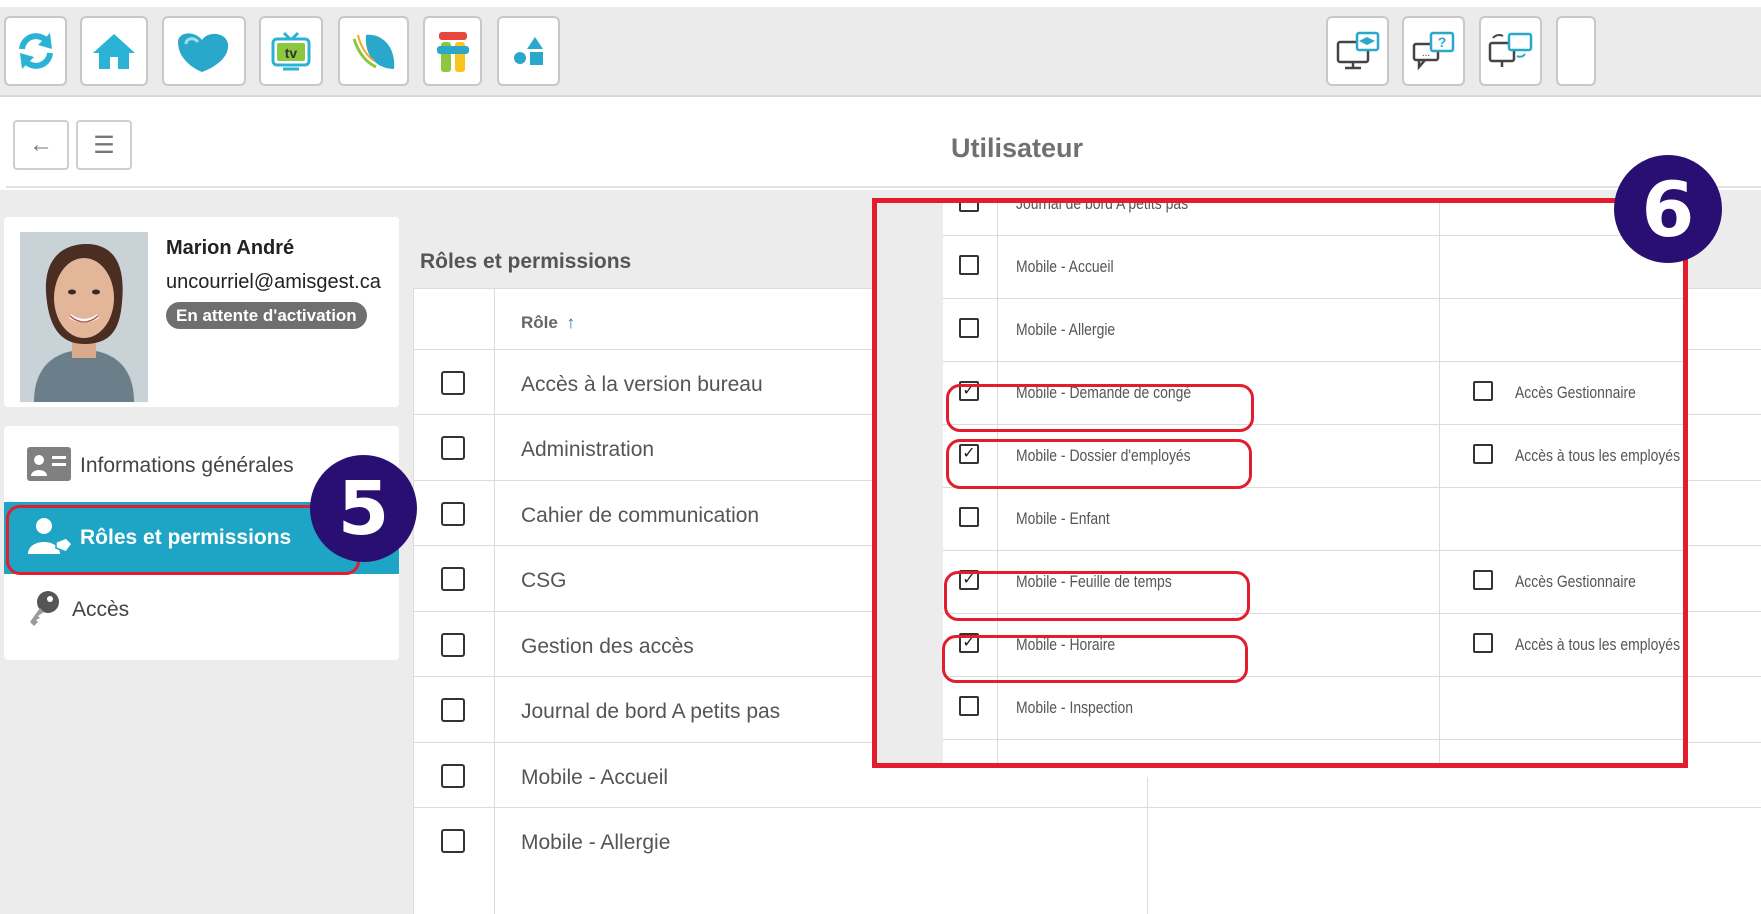 This screenshot has height=914, width=1761. What do you see at coordinates (49, 466) in the screenshot?
I see `id-card-icon` at bounding box center [49, 466].